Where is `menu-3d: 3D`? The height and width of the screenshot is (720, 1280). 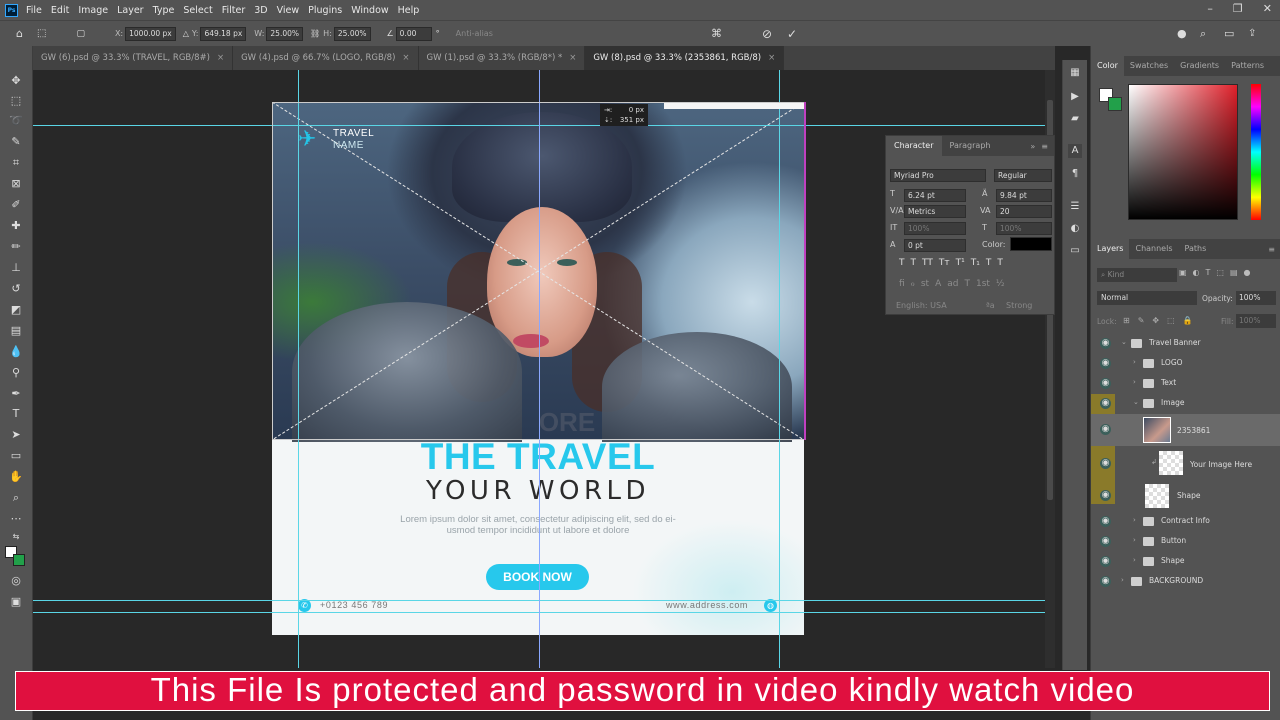 menu-3d: 3D is located at coordinates (260, 10).